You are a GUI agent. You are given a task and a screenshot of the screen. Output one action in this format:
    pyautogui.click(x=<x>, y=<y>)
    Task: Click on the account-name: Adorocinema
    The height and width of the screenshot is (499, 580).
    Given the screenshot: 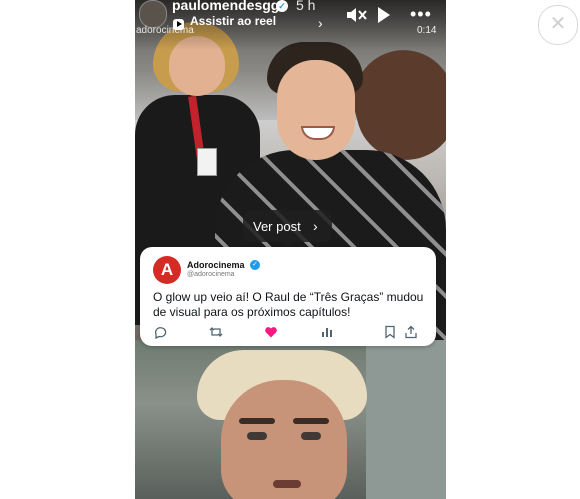 What is the action you would take?
    pyautogui.click(x=216, y=265)
    